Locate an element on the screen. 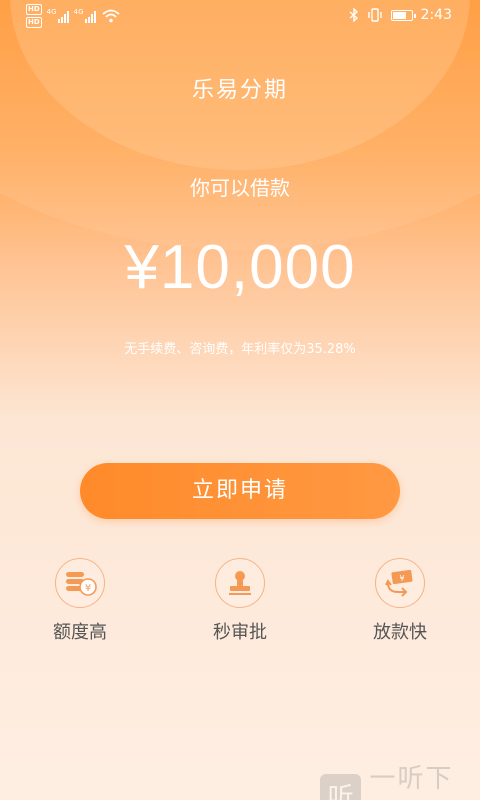 This screenshot has height=800, width=480. watermark-text: 一听下载 is located at coordinates (411, 779).